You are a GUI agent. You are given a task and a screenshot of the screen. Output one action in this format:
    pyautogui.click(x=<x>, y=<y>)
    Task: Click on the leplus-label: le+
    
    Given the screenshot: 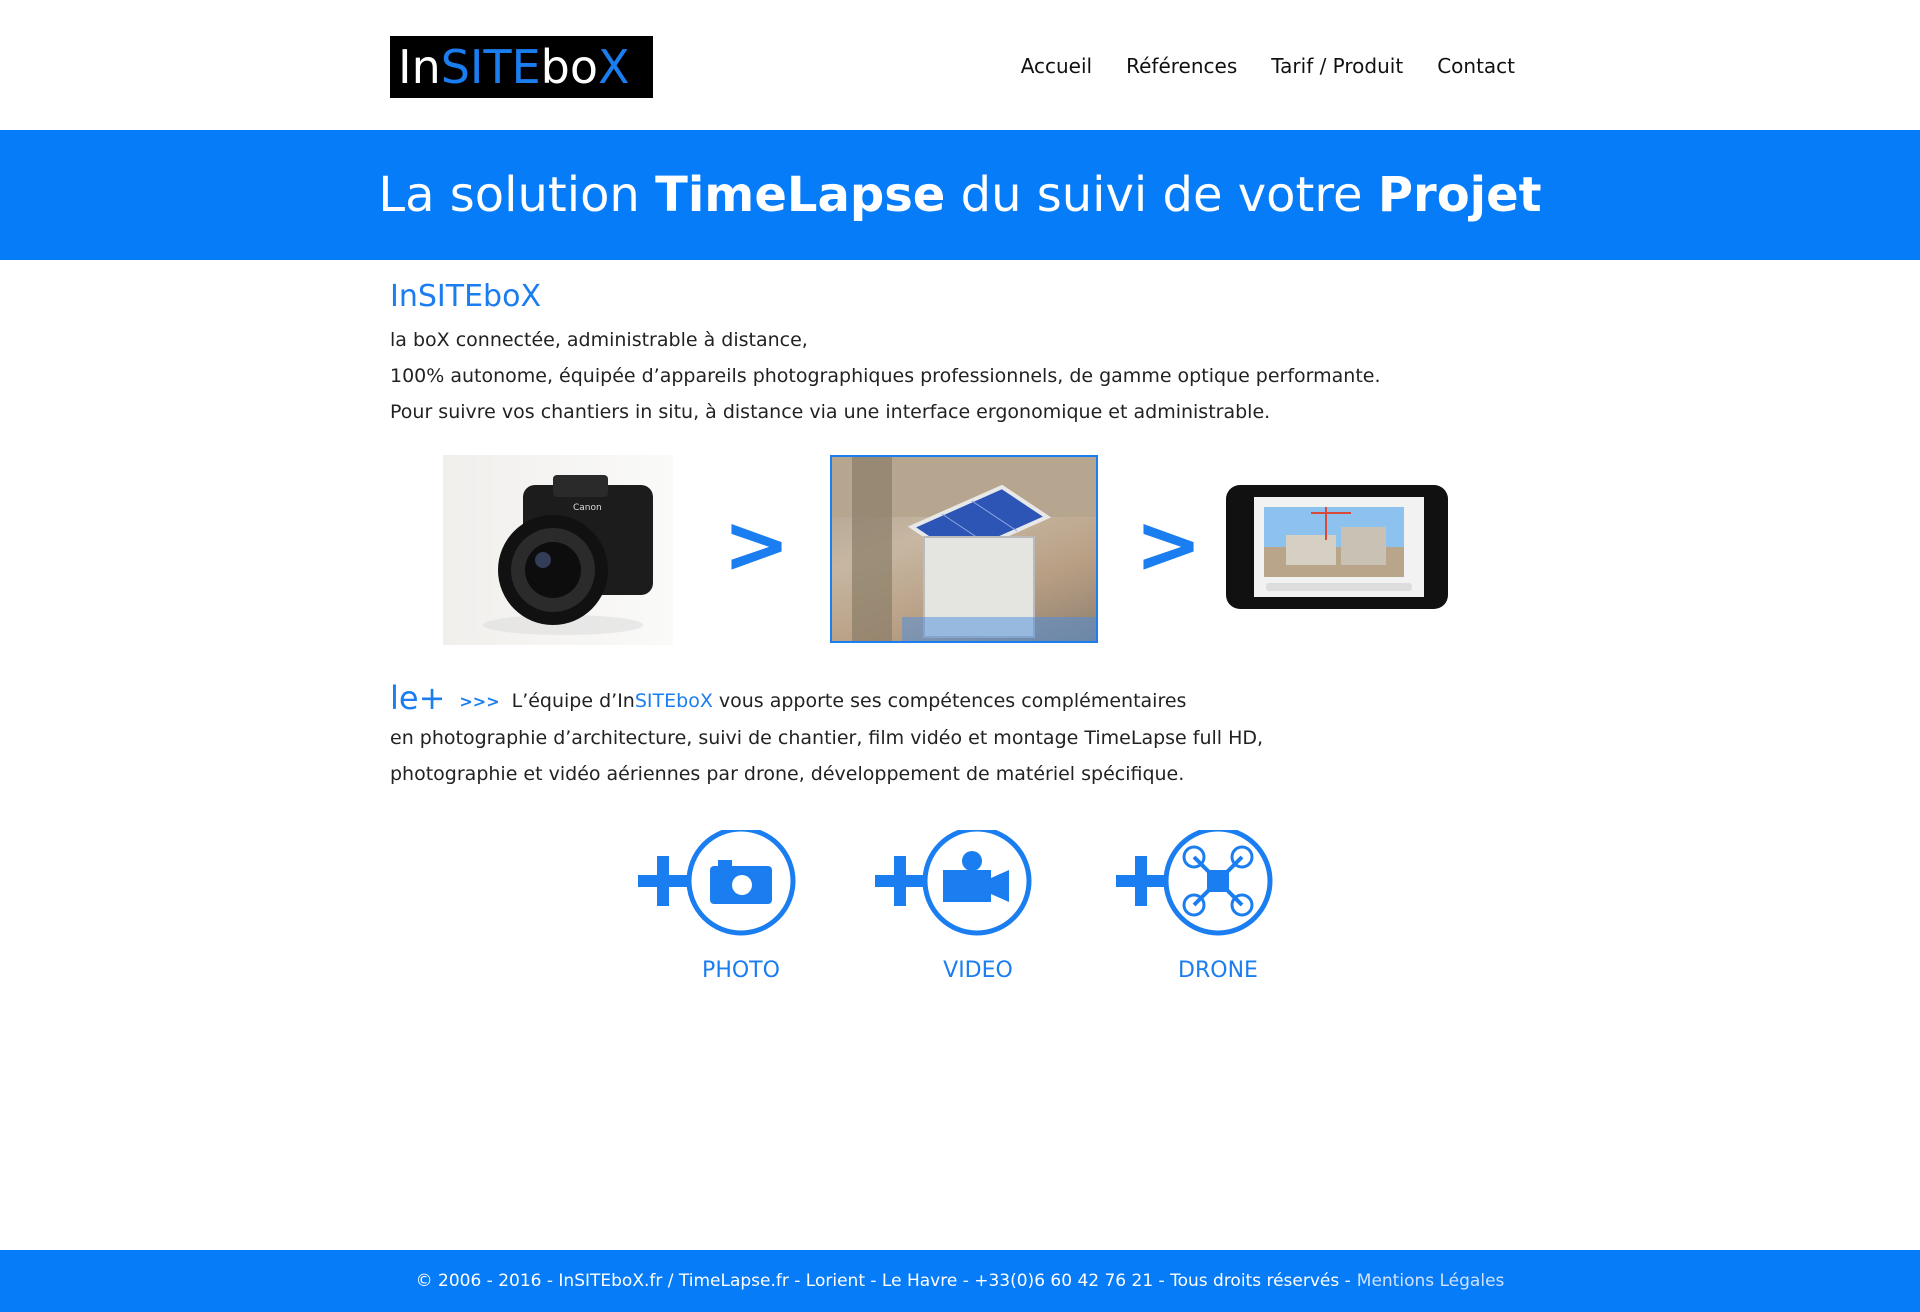 What is the action you would take?
    pyautogui.click(x=418, y=698)
    